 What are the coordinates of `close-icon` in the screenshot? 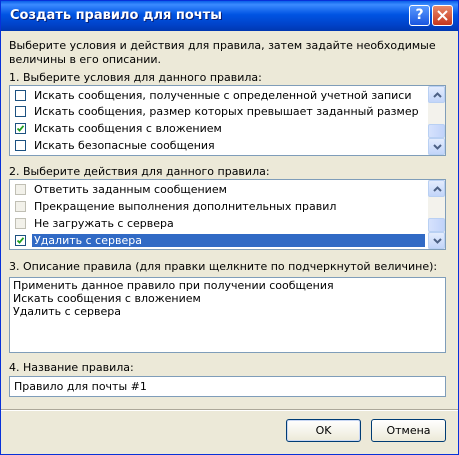 It's located at (442, 15).